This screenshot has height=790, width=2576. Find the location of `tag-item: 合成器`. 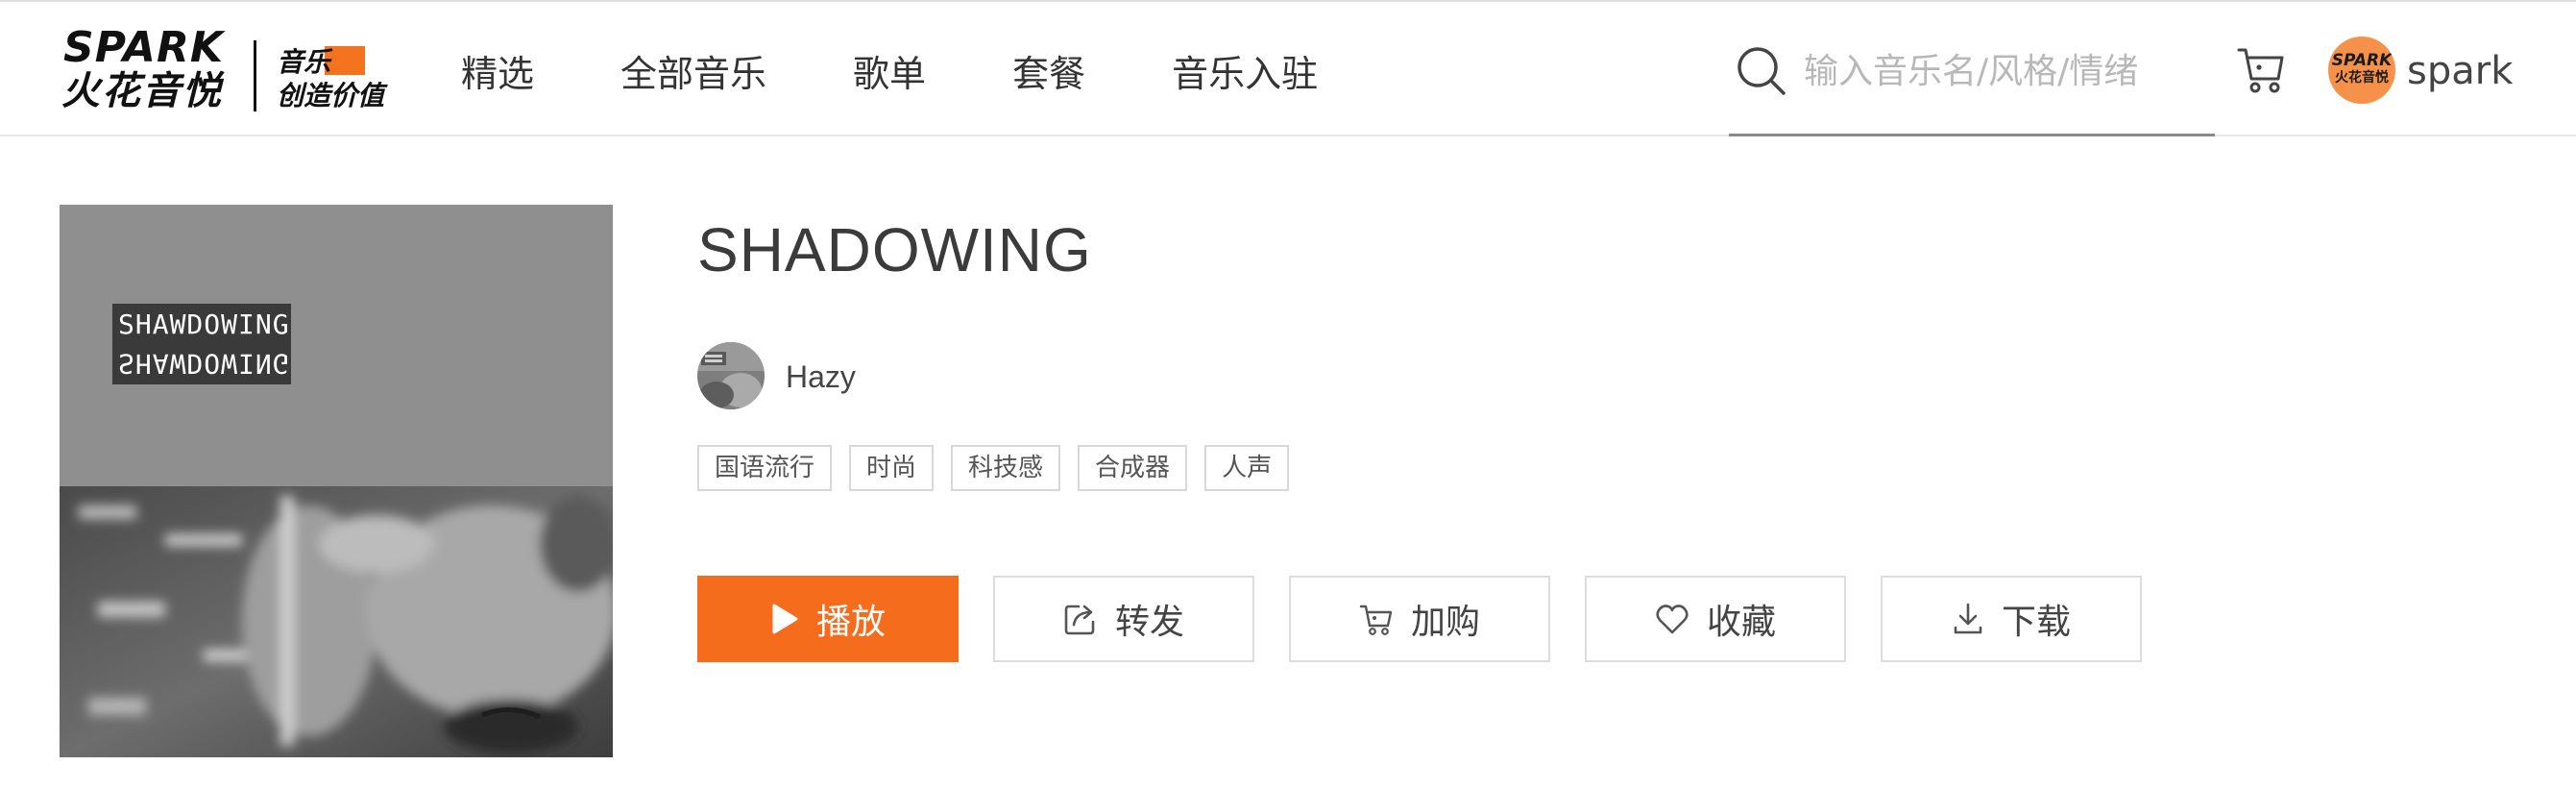

tag-item: 合成器 is located at coordinates (1133, 468).